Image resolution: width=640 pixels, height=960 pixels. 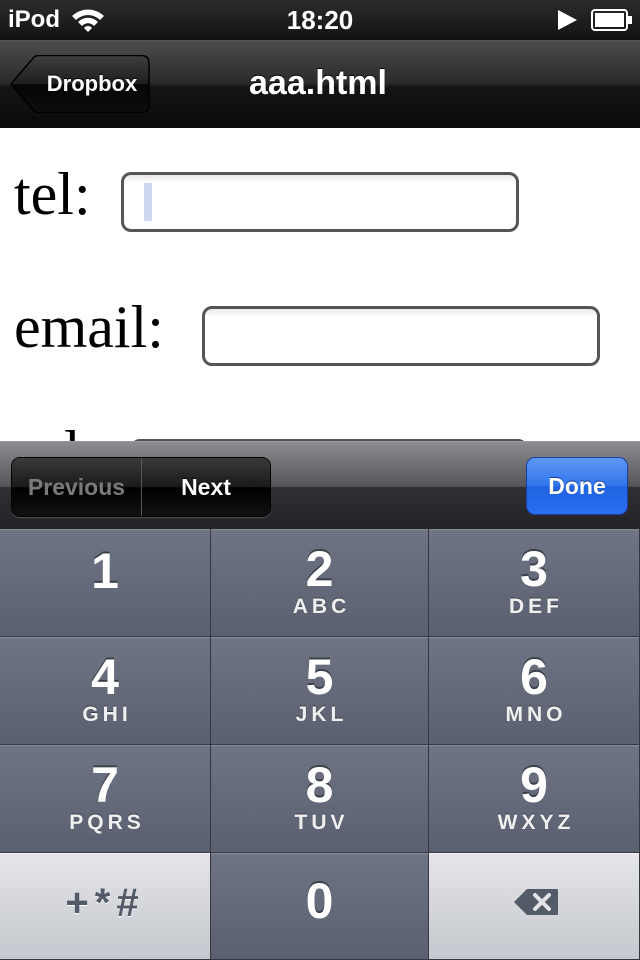 What do you see at coordinates (320, 202) in the screenshot?
I see `tel-field` at bounding box center [320, 202].